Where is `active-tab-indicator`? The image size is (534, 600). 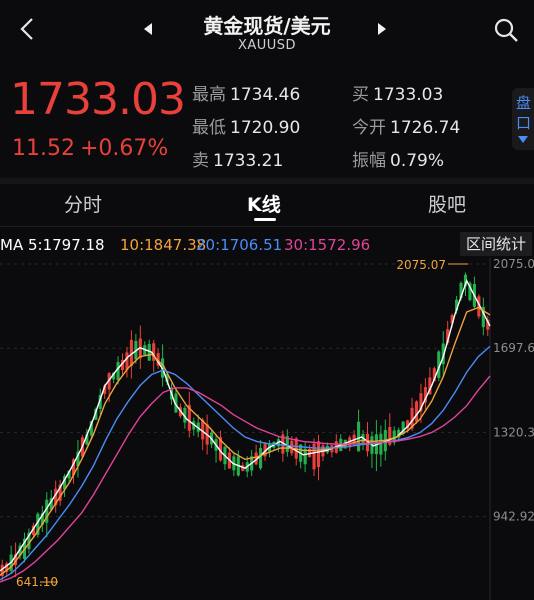 active-tab-indicator is located at coordinates (265, 219).